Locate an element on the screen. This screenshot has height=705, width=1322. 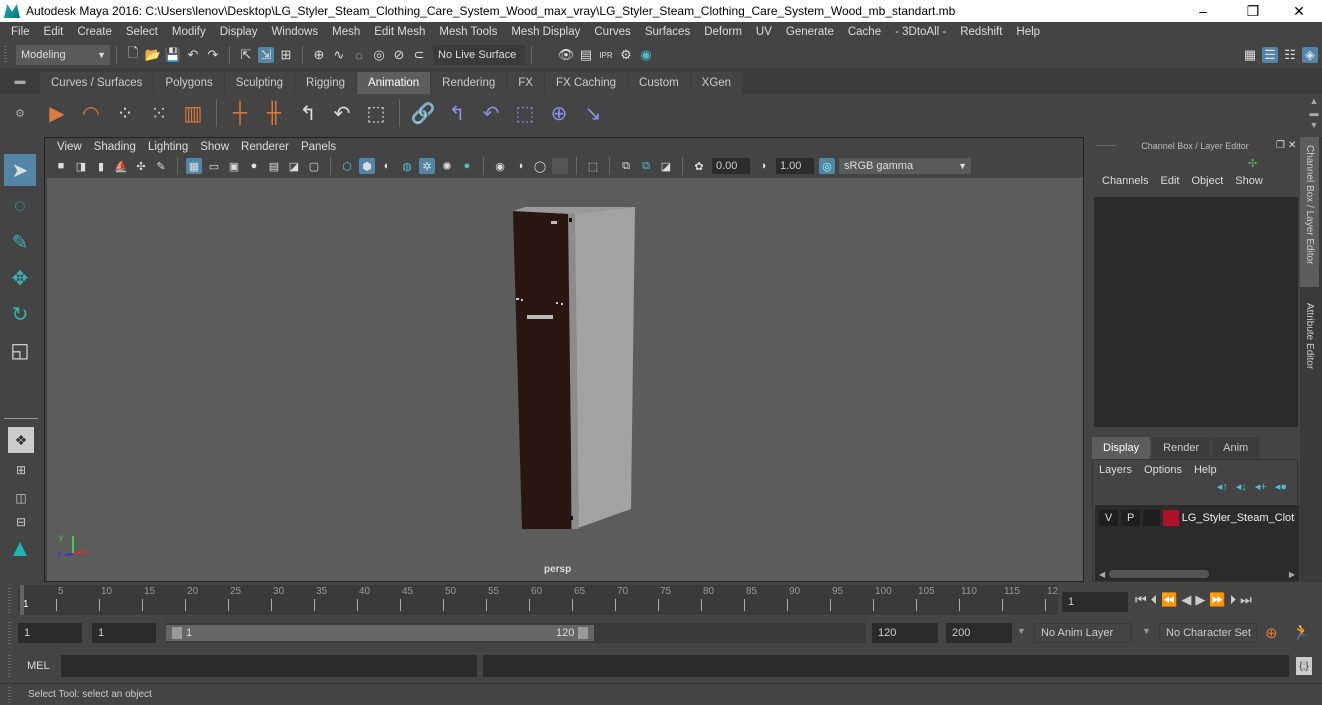
attribute-editor-toggle-icon: ☰ is located at coordinates (1270, 55).